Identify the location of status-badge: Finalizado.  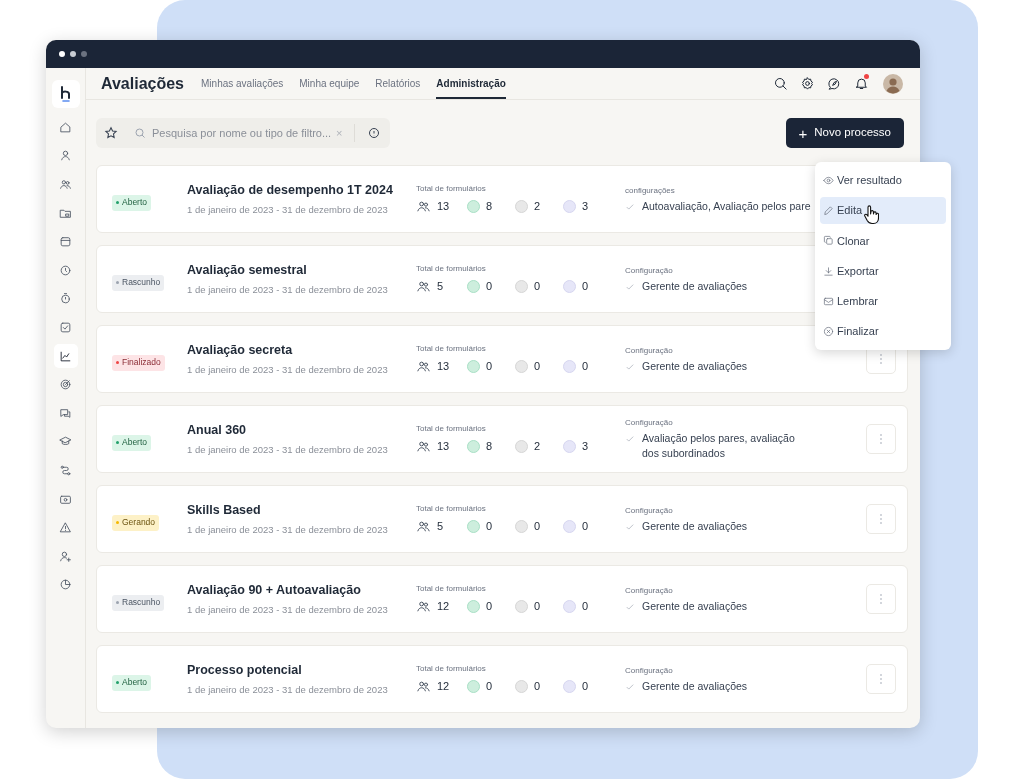
(138, 362).